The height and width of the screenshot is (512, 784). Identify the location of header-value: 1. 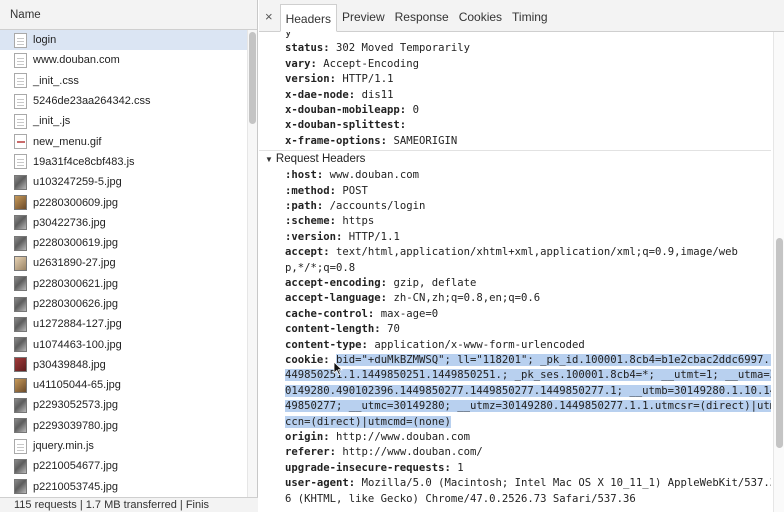
(460, 468).